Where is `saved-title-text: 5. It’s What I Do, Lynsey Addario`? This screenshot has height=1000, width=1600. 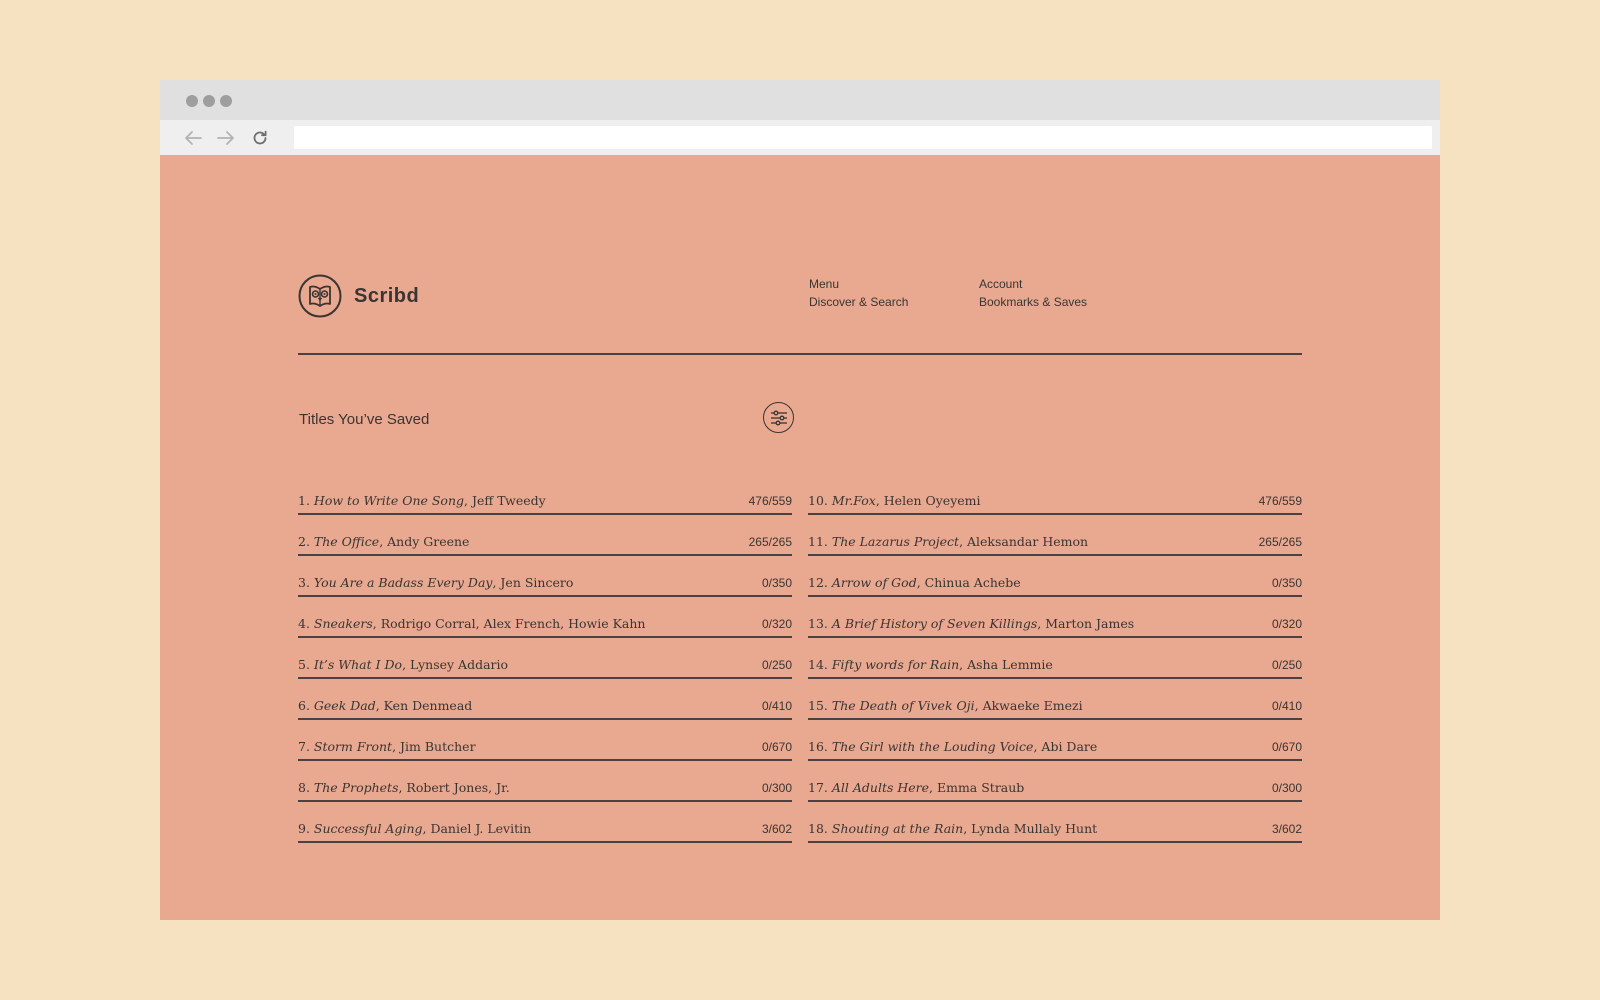
saved-title-text: 5. It’s What I Do, Lynsey Addario is located at coordinates (403, 664).